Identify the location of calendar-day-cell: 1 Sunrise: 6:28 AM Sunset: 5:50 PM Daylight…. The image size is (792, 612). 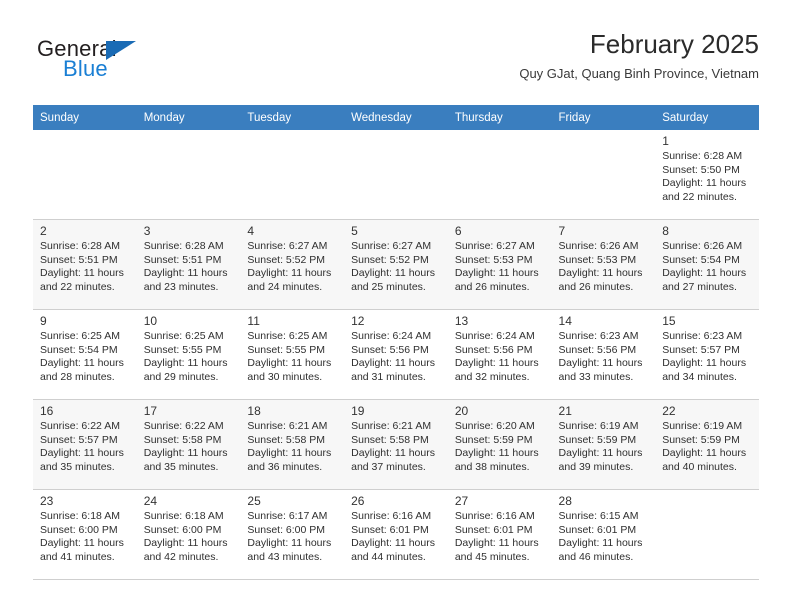
(707, 175).